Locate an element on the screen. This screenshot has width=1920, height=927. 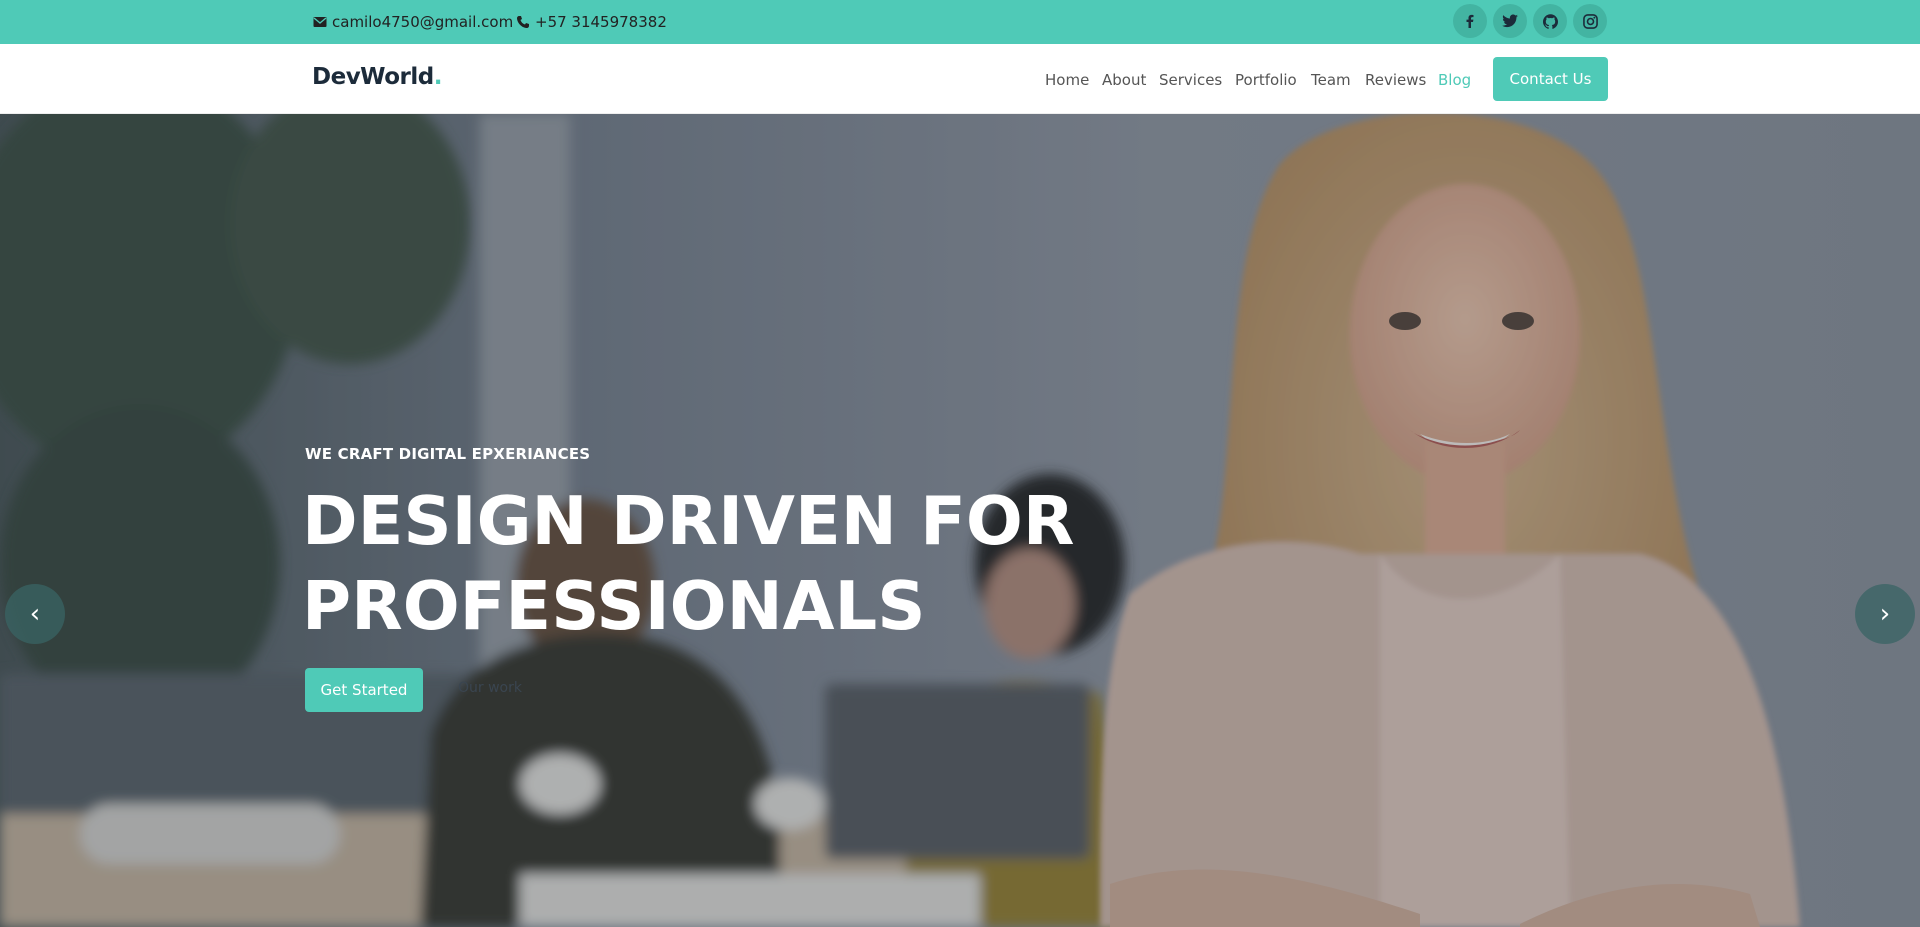
hero-tagline: WE CRAFT DIGITAL EPXERIANCES is located at coordinates (448, 454).